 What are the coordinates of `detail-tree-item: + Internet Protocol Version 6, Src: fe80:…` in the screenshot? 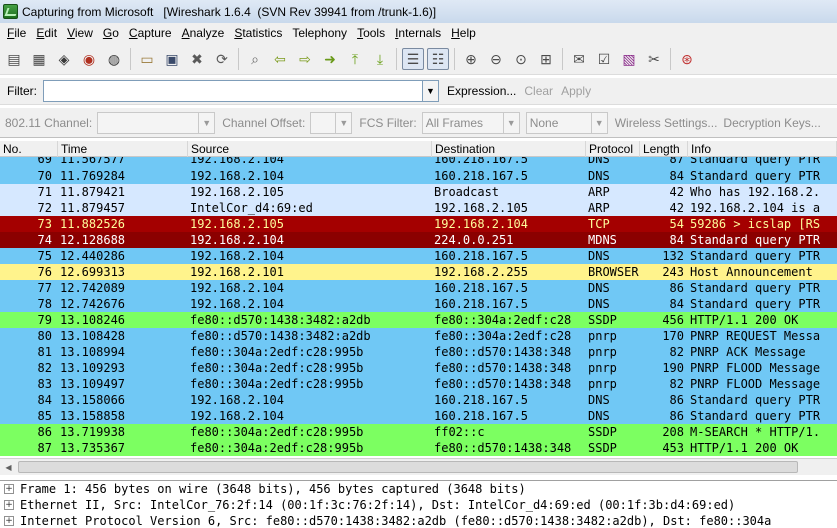 It's located at (418, 520).